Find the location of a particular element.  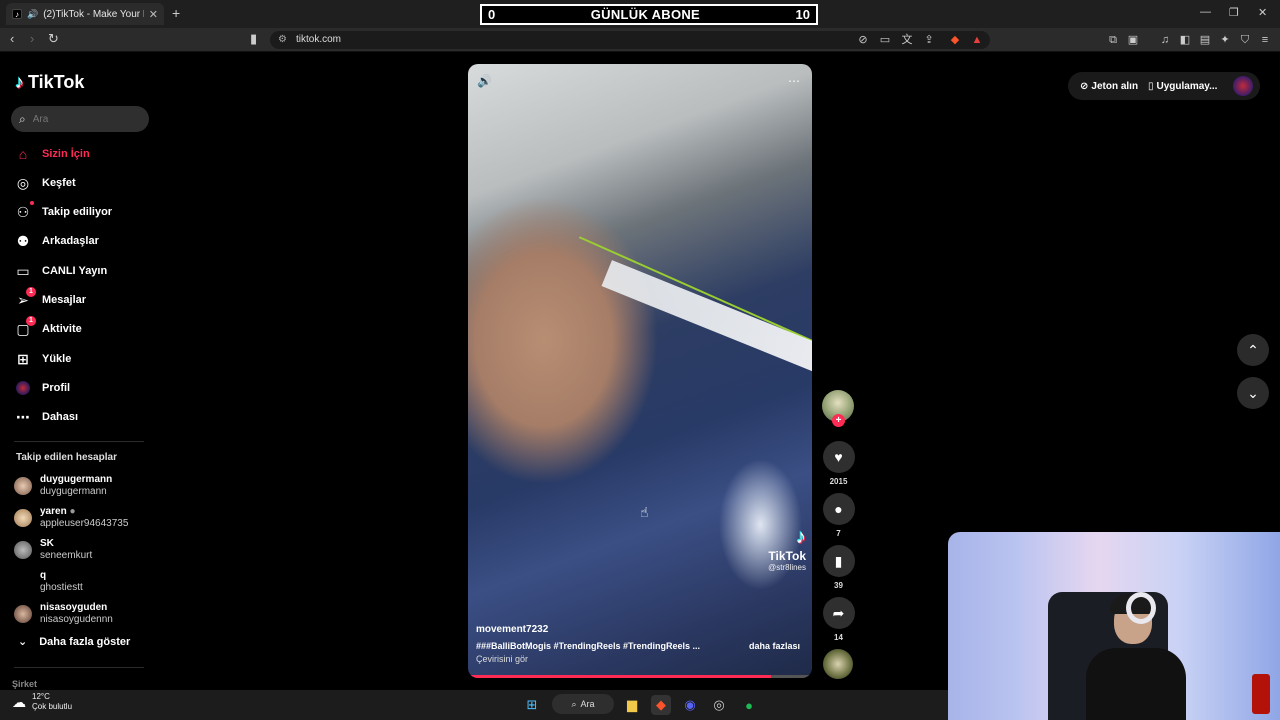

see-translation-link: Çevirisini gör is located at coordinates (502, 659).